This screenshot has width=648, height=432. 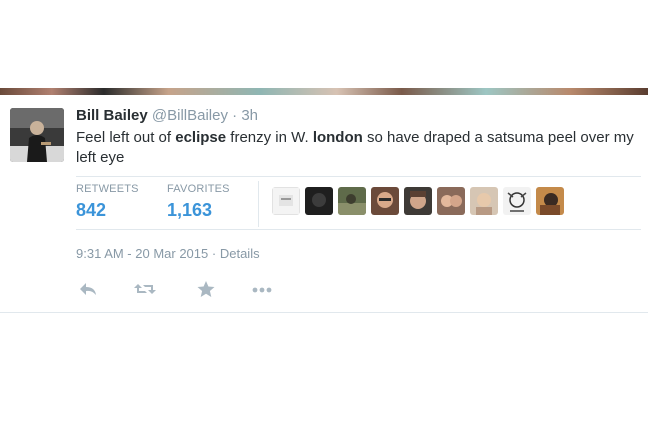 I want to click on details-link: Details, so click(x=240, y=253).